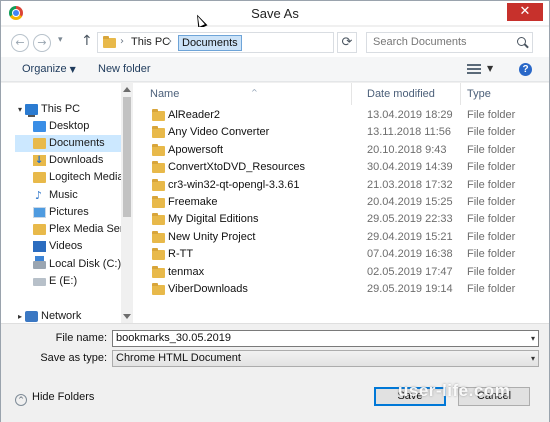 The height and width of the screenshot is (422, 550). What do you see at coordinates (60, 40) in the screenshot?
I see `recent-locations-button: ▾` at bounding box center [60, 40].